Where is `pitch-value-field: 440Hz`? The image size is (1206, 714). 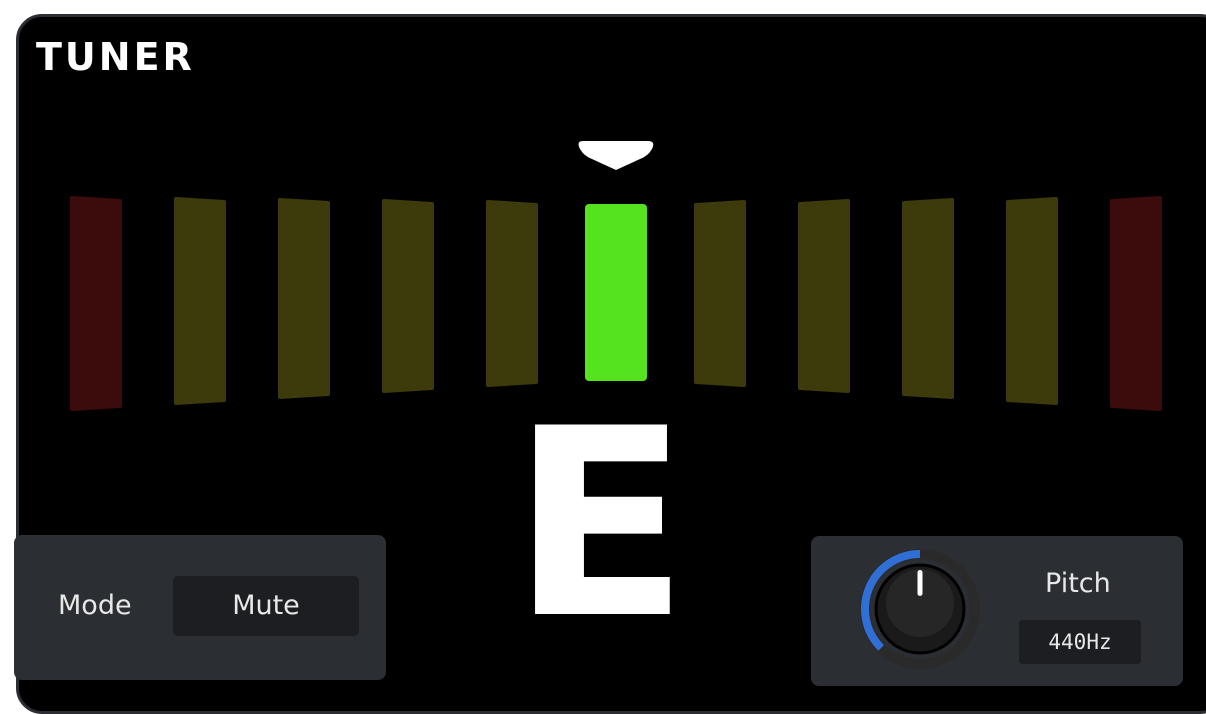 pitch-value-field: 440Hz is located at coordinates (1080, 642).